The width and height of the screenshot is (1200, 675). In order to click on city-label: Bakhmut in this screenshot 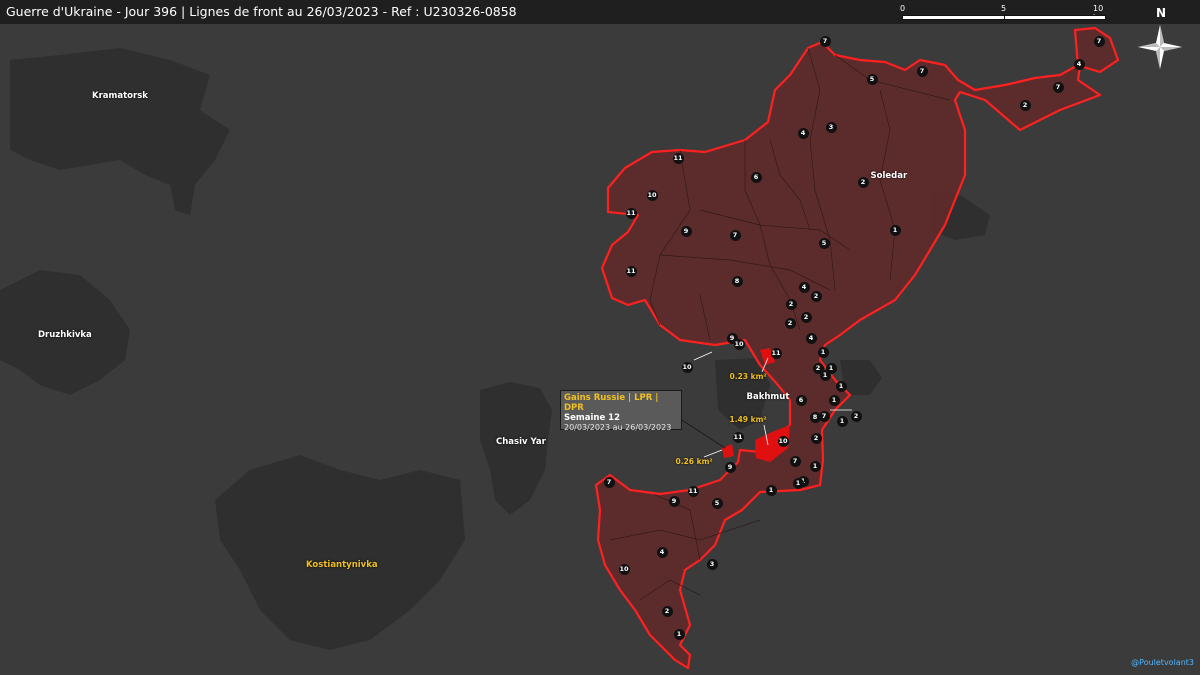, I will do `click(768, 397)`.